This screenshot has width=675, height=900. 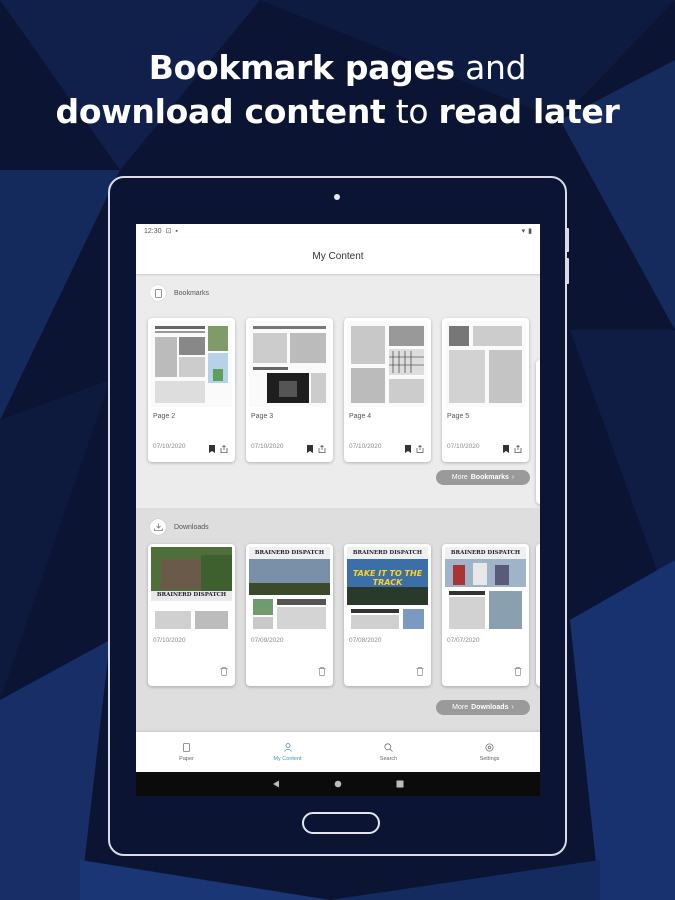 I want to click on status-time: 12:30, so click(x=153, y=231).